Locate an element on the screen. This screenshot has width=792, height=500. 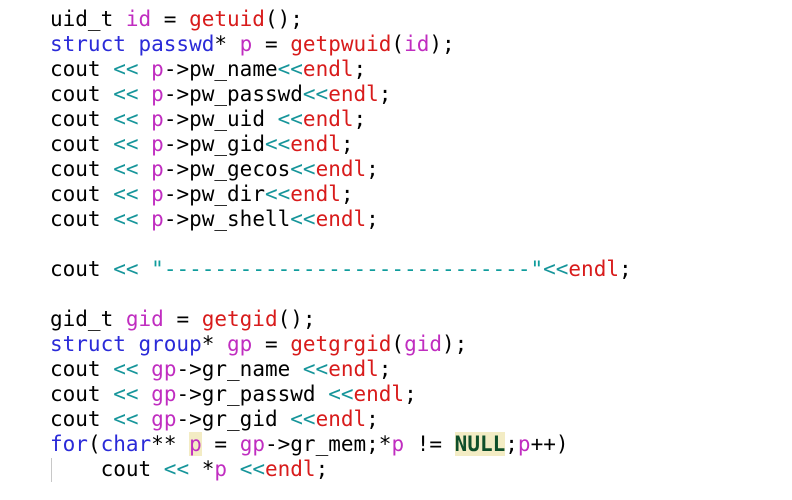
code-line: cout << *p <<endl; is located at coordinates (341, 469).